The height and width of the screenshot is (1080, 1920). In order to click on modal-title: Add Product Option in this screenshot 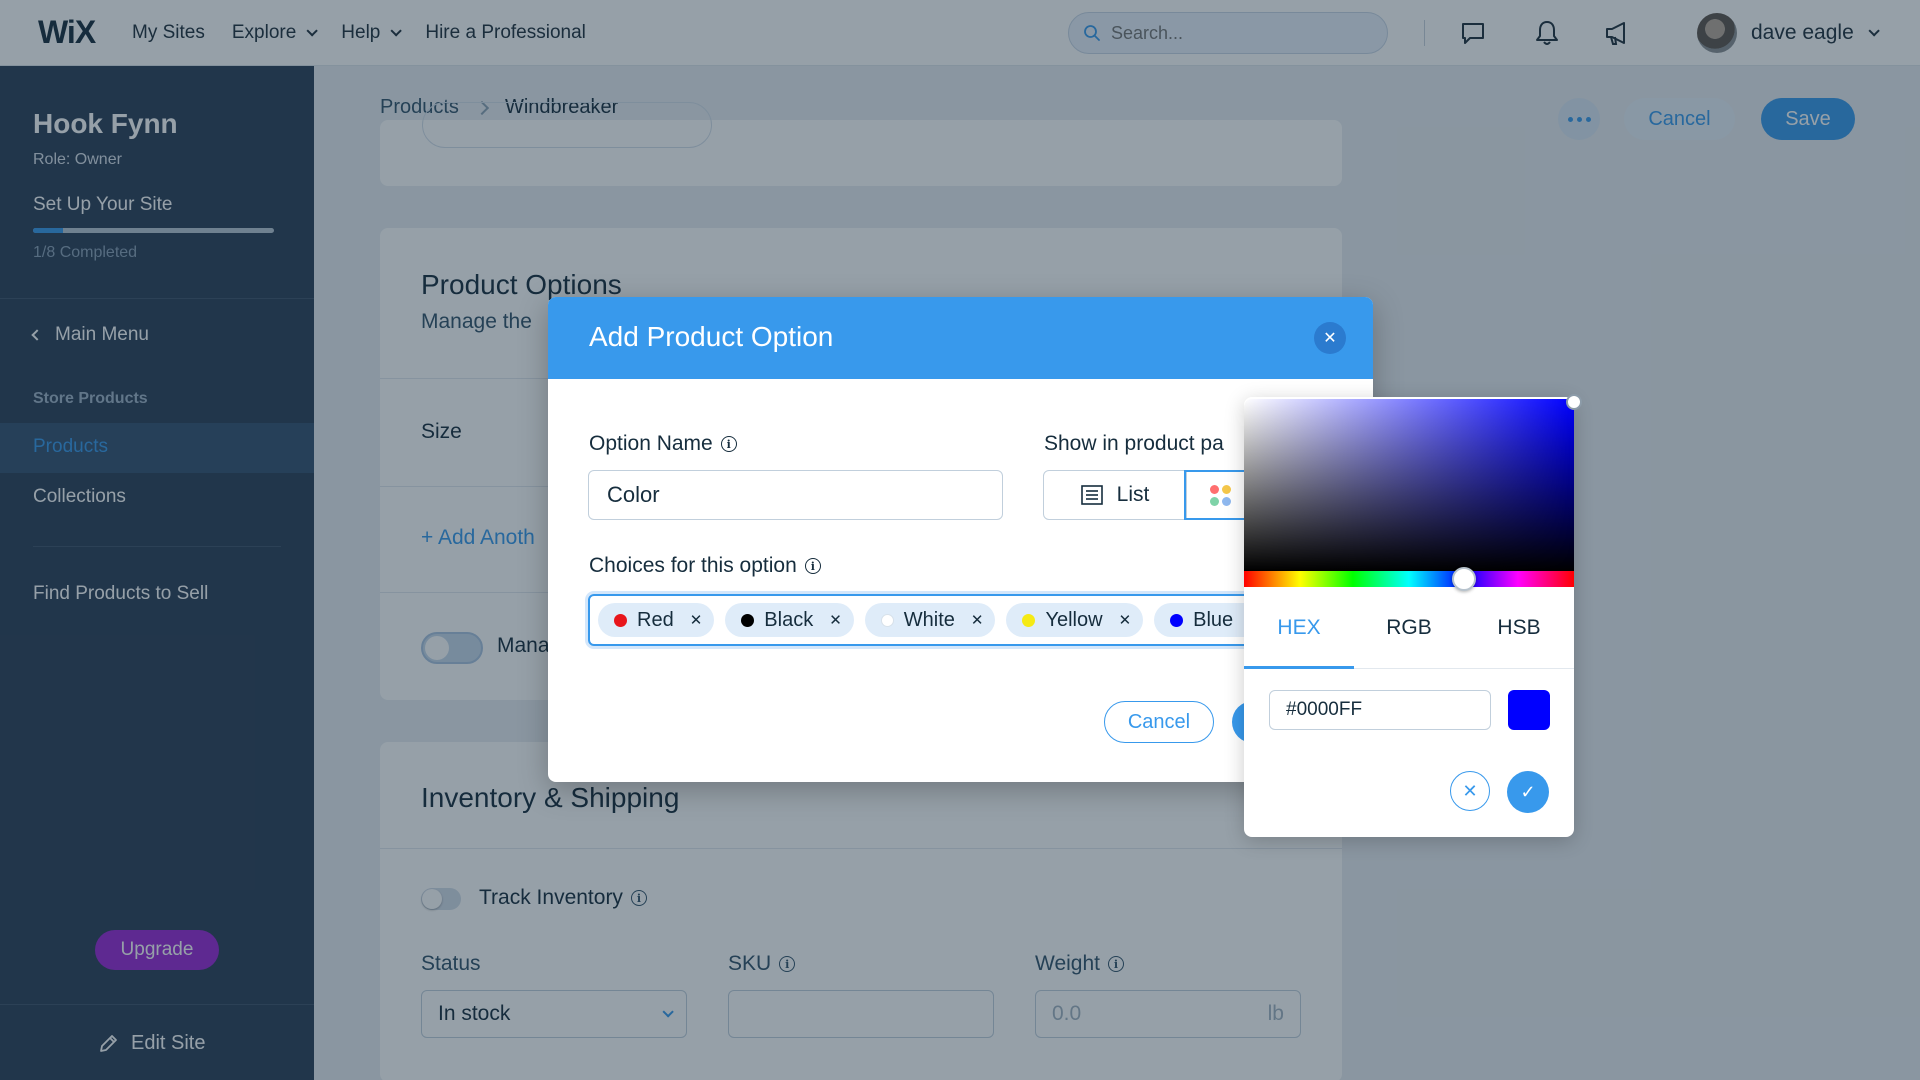, I will do `click(711, 336)`.